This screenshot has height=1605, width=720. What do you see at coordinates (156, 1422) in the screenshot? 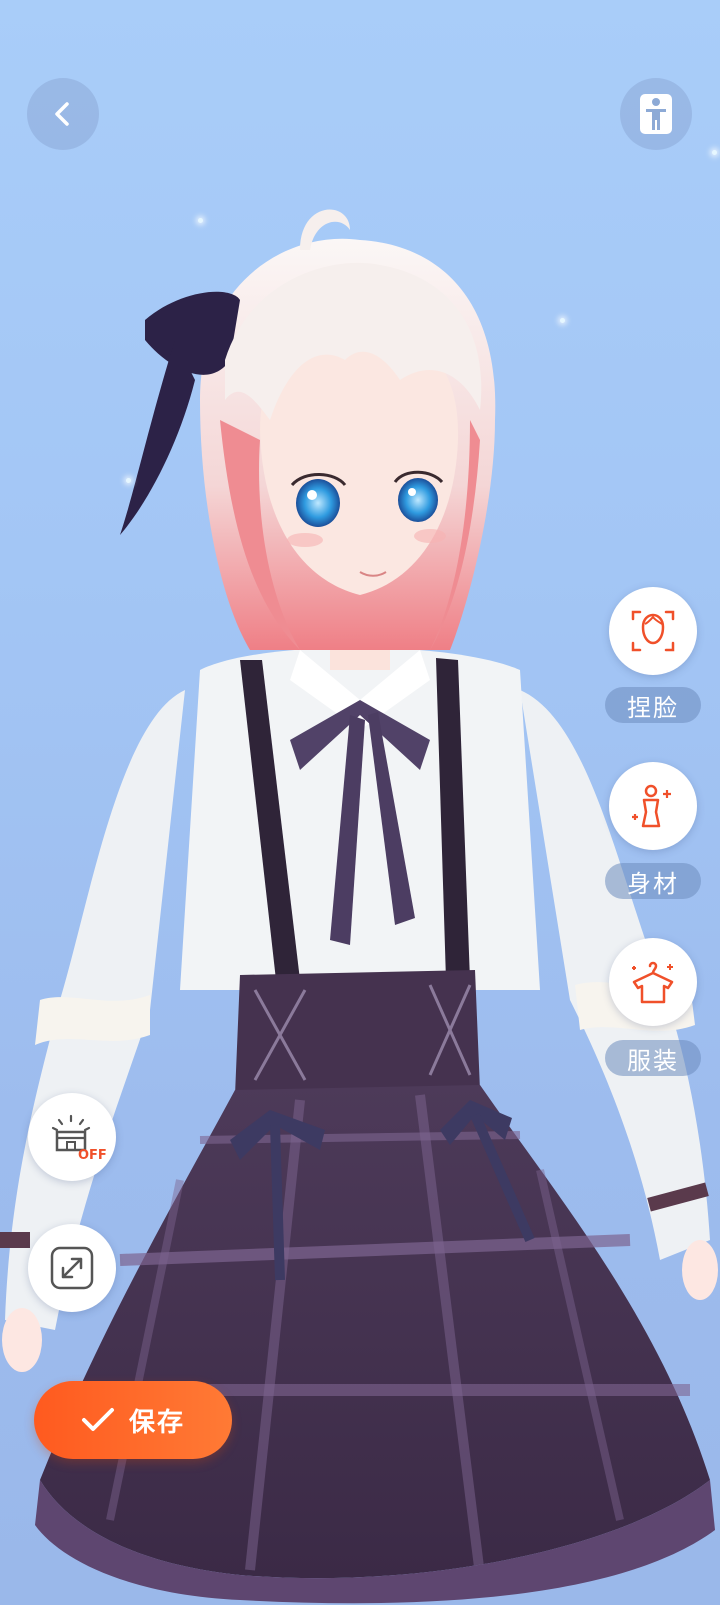
I see `save-label: 保存` at bounding box center [156, 1422].